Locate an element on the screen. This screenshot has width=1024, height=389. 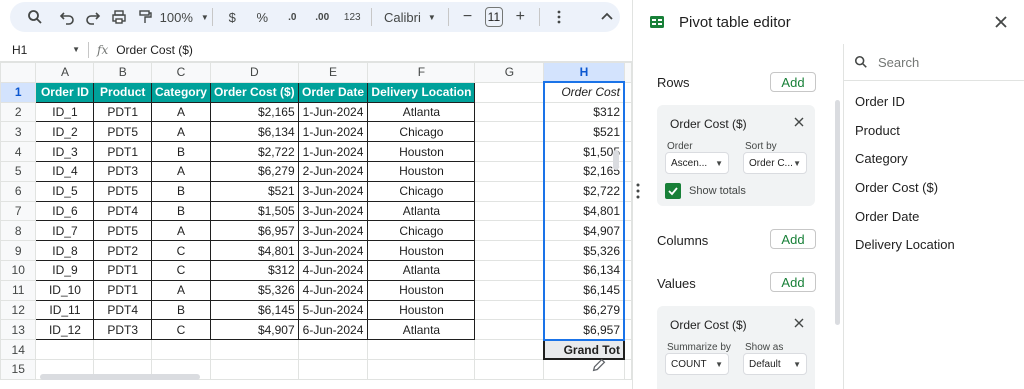
pivot-value-cell: $4,907 is located at coordinates (584, 231).